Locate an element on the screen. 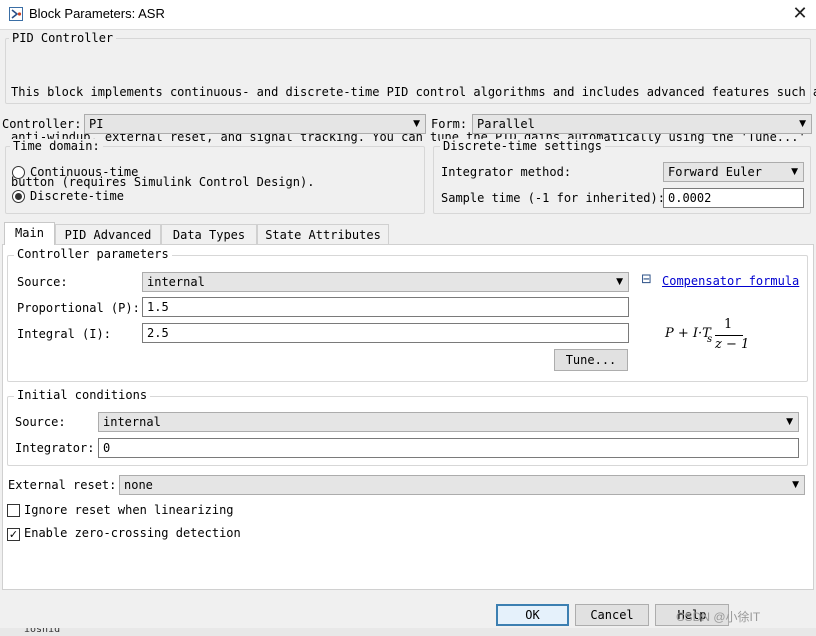  cancel-button: Cancel is located at coordinates (612, 615).